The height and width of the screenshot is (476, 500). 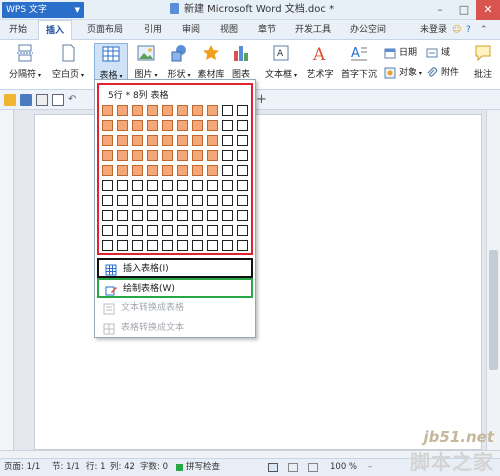 What do you see at coordinates (42, 100) in the screenshot?
I see `print-icon` at bounding box center [42, 100].